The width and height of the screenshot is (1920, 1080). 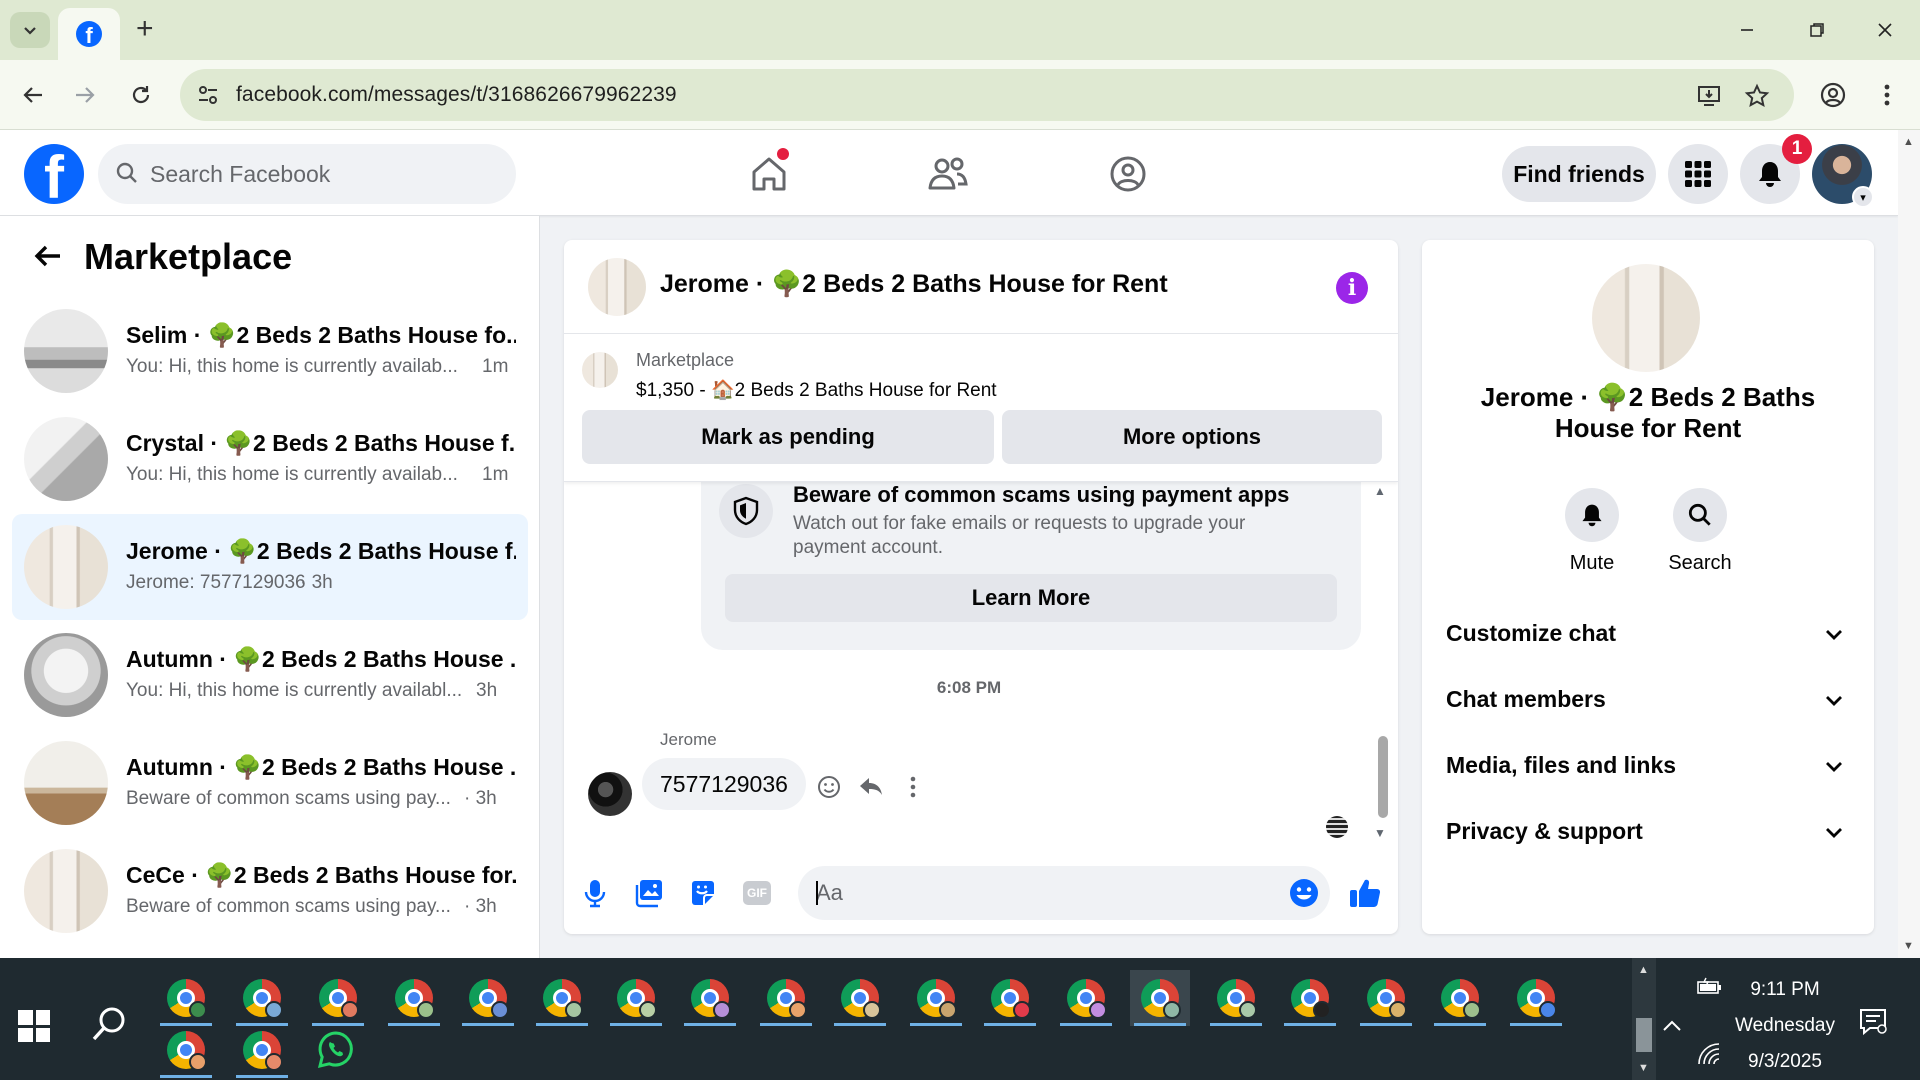 I want to click on bookmark-star-icon, so click(x=1757, y=96).